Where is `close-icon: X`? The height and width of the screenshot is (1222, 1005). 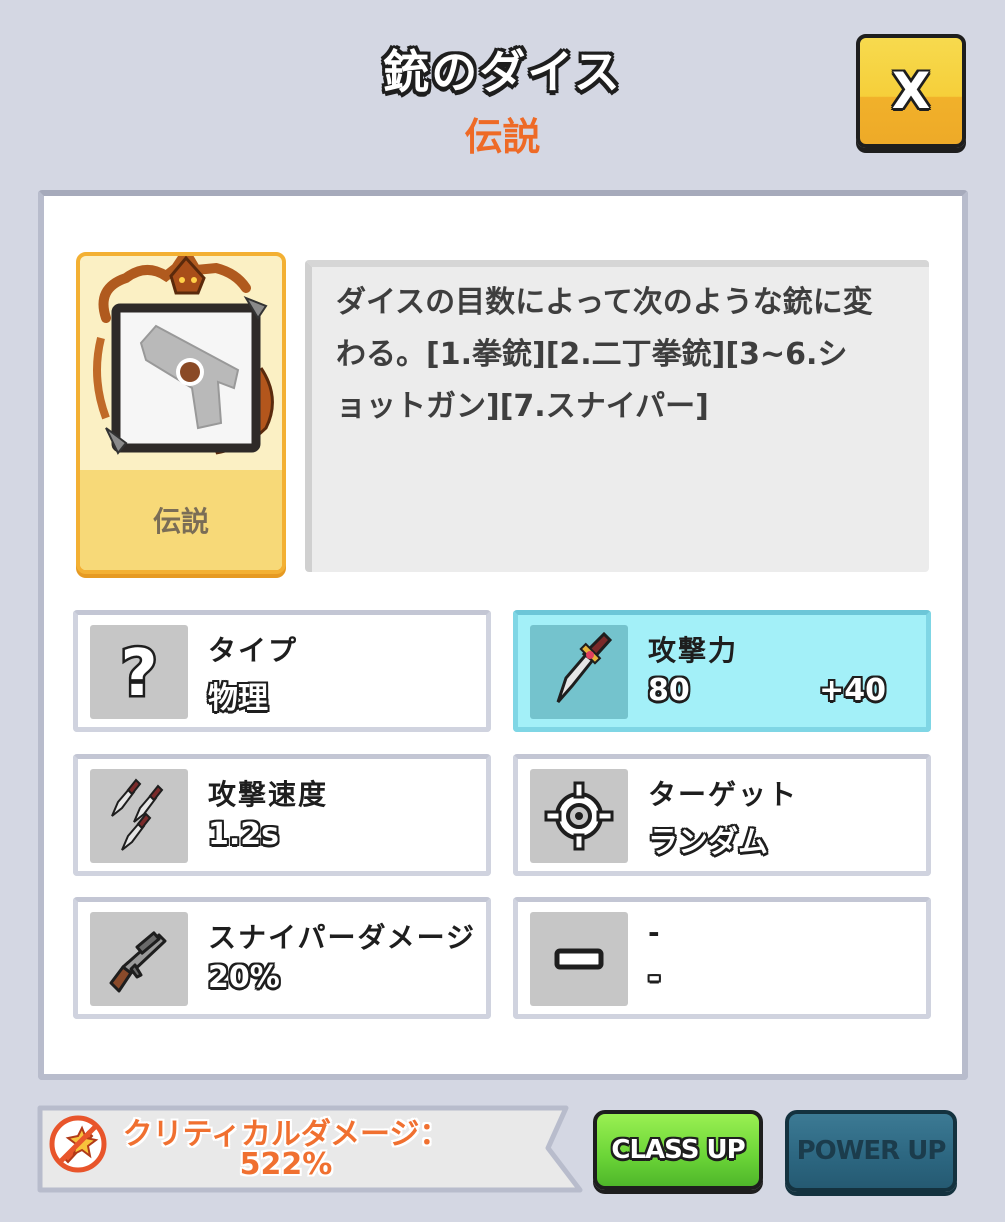 close-icon: X is located at coordinates (911, 91).